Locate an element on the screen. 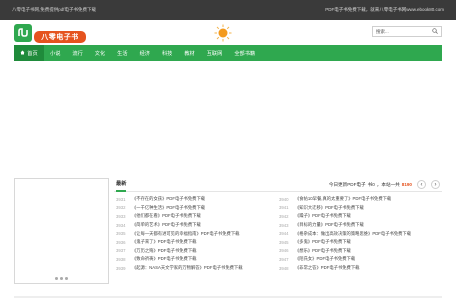 Image resolution: width=456 pixels, height=300 pixels. book-title-link: 《目标的力量》PDF电子书免费下载 is located at coordinates (329, 225).